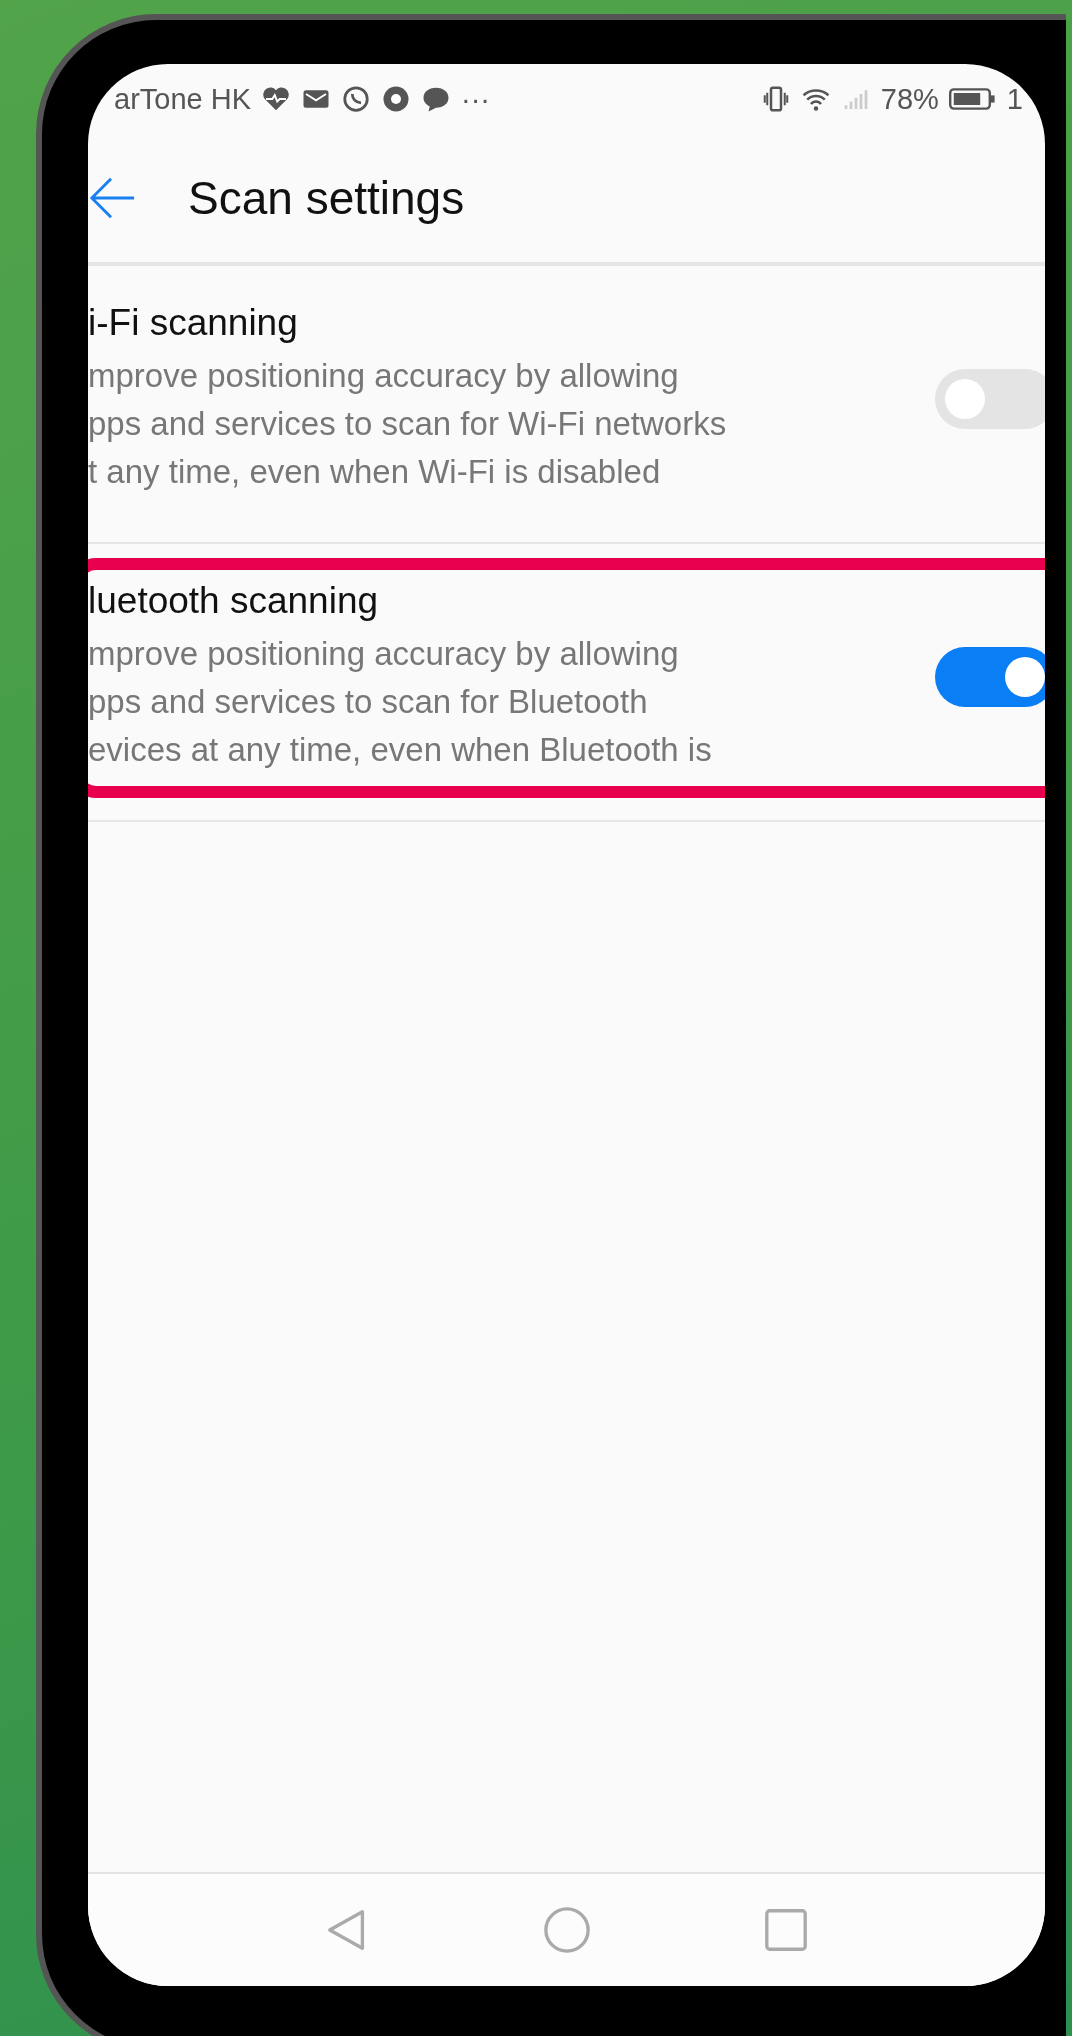 The image size is (1072, 2036). Describe the element at coordinates (400, 702) in the screenshot. I see `setting-description: mprove positioning accuracy by allowing pps and services to scan for Bluetooth evices at any time, even when Bluetooth is` at that location.